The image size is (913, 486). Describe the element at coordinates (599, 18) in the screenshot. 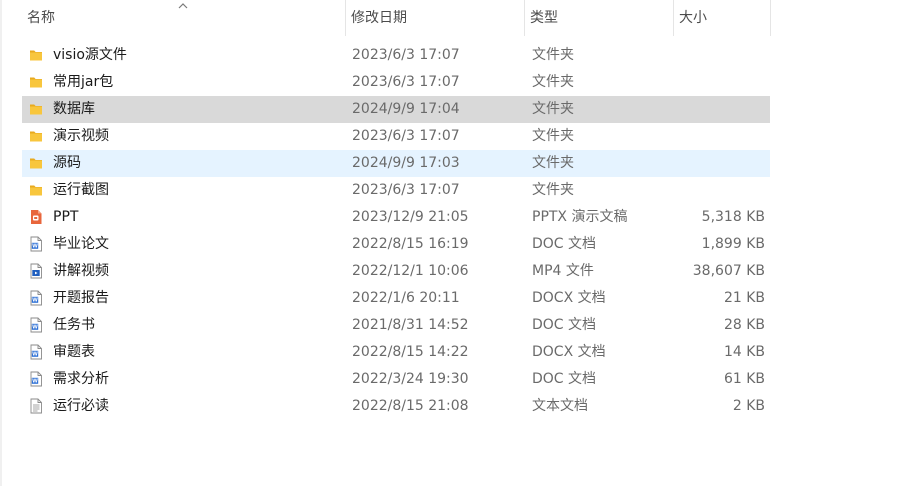

I see `column-header-type: 类型` at that location.